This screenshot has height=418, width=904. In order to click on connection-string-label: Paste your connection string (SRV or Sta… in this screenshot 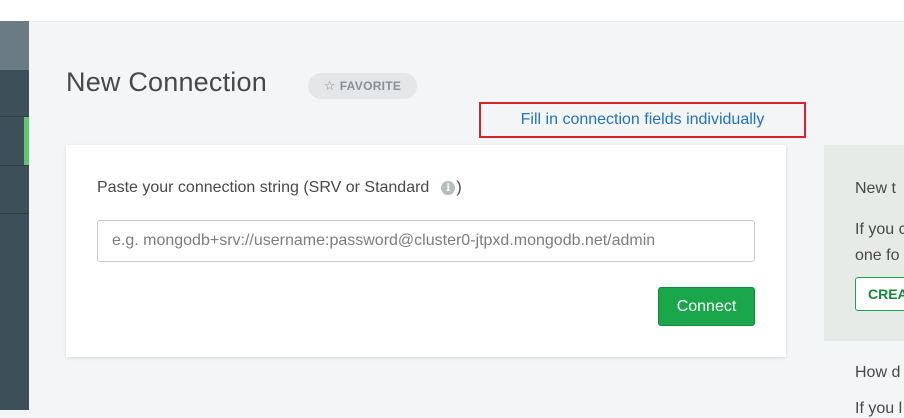, I will do `click(279, 188)`.